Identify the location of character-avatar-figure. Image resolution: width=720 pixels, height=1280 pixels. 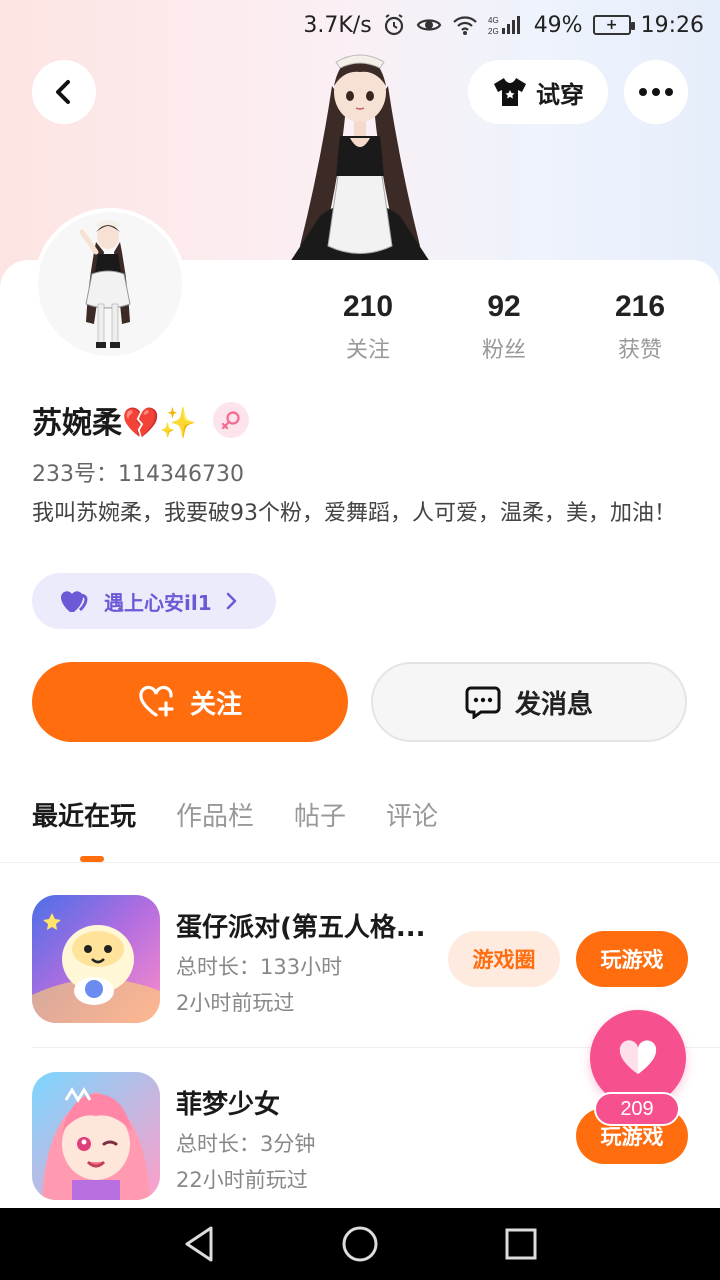
(360, 158).